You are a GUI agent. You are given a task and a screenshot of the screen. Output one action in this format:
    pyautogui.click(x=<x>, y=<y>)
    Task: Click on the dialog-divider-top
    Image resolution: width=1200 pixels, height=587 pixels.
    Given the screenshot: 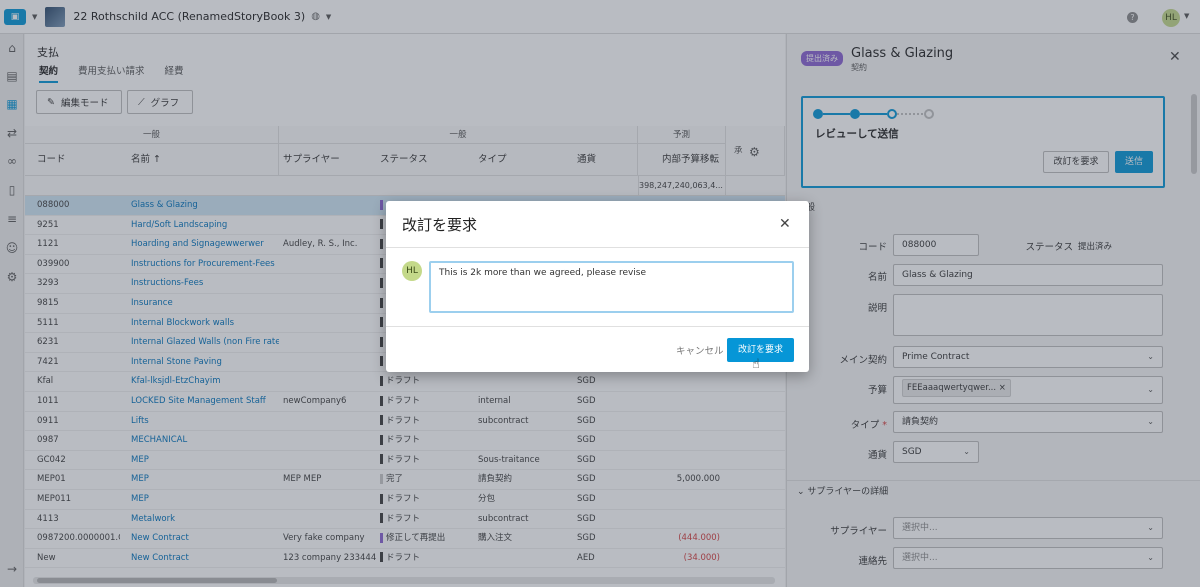 What is the action you would take?
    pyautogui.click(x=597, y=247)
    